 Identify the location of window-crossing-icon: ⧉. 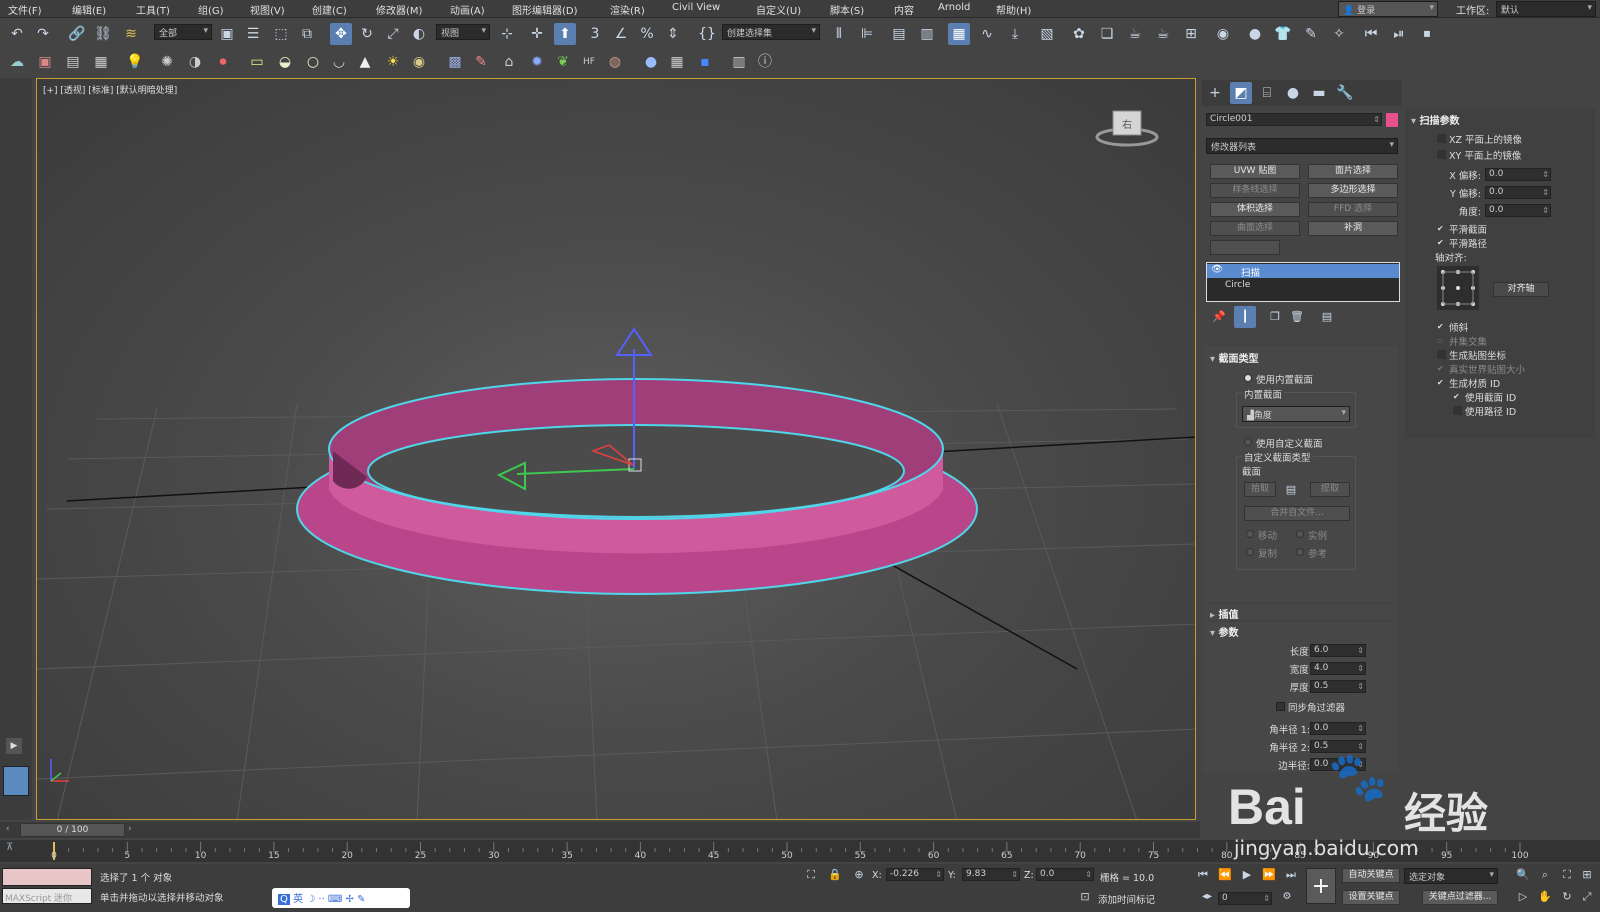
(307, 34).